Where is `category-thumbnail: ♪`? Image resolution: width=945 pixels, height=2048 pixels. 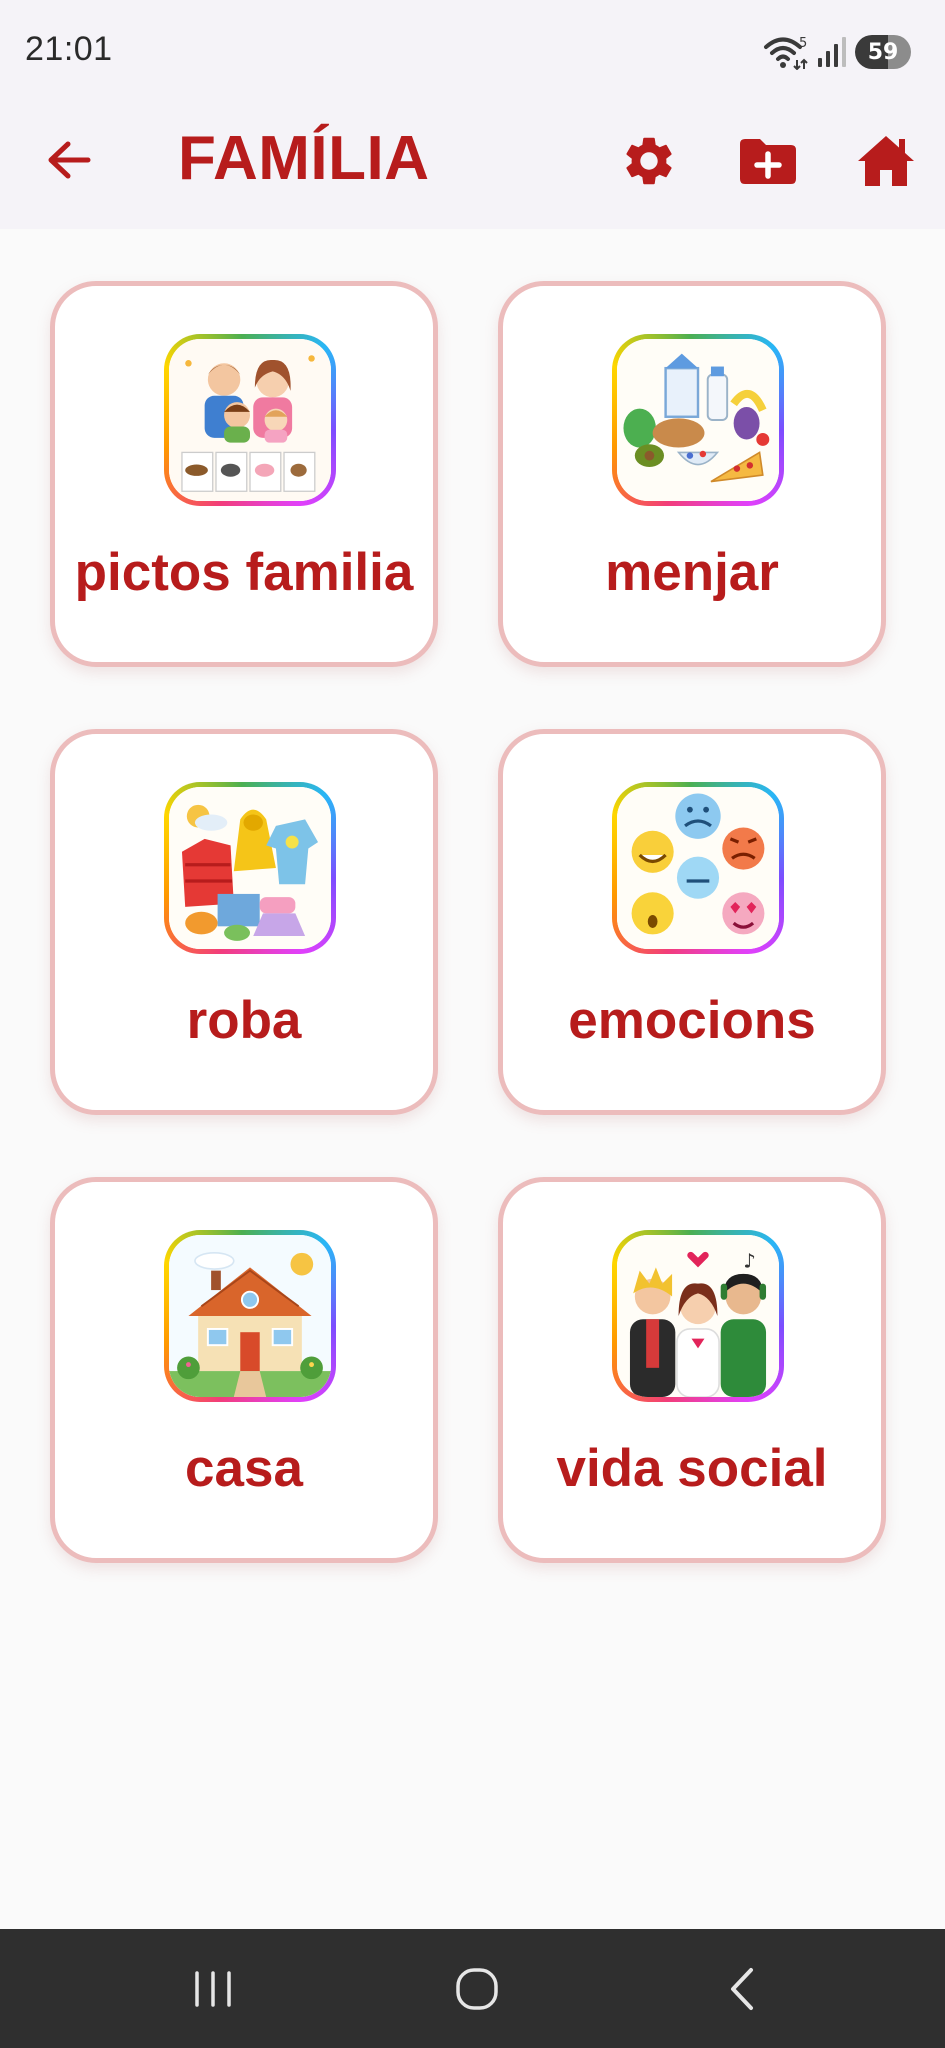 category-thumbnail: ♪ is located at coordinates (698, 1316).